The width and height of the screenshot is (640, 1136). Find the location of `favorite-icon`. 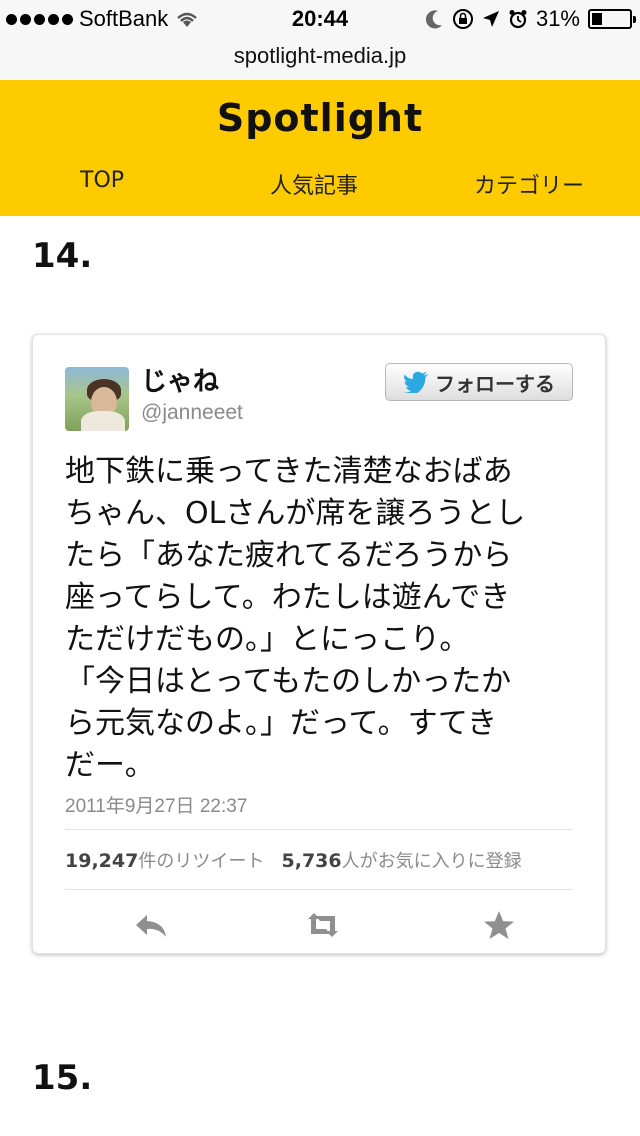

favorite-icon is located at coordinates (499, 925).